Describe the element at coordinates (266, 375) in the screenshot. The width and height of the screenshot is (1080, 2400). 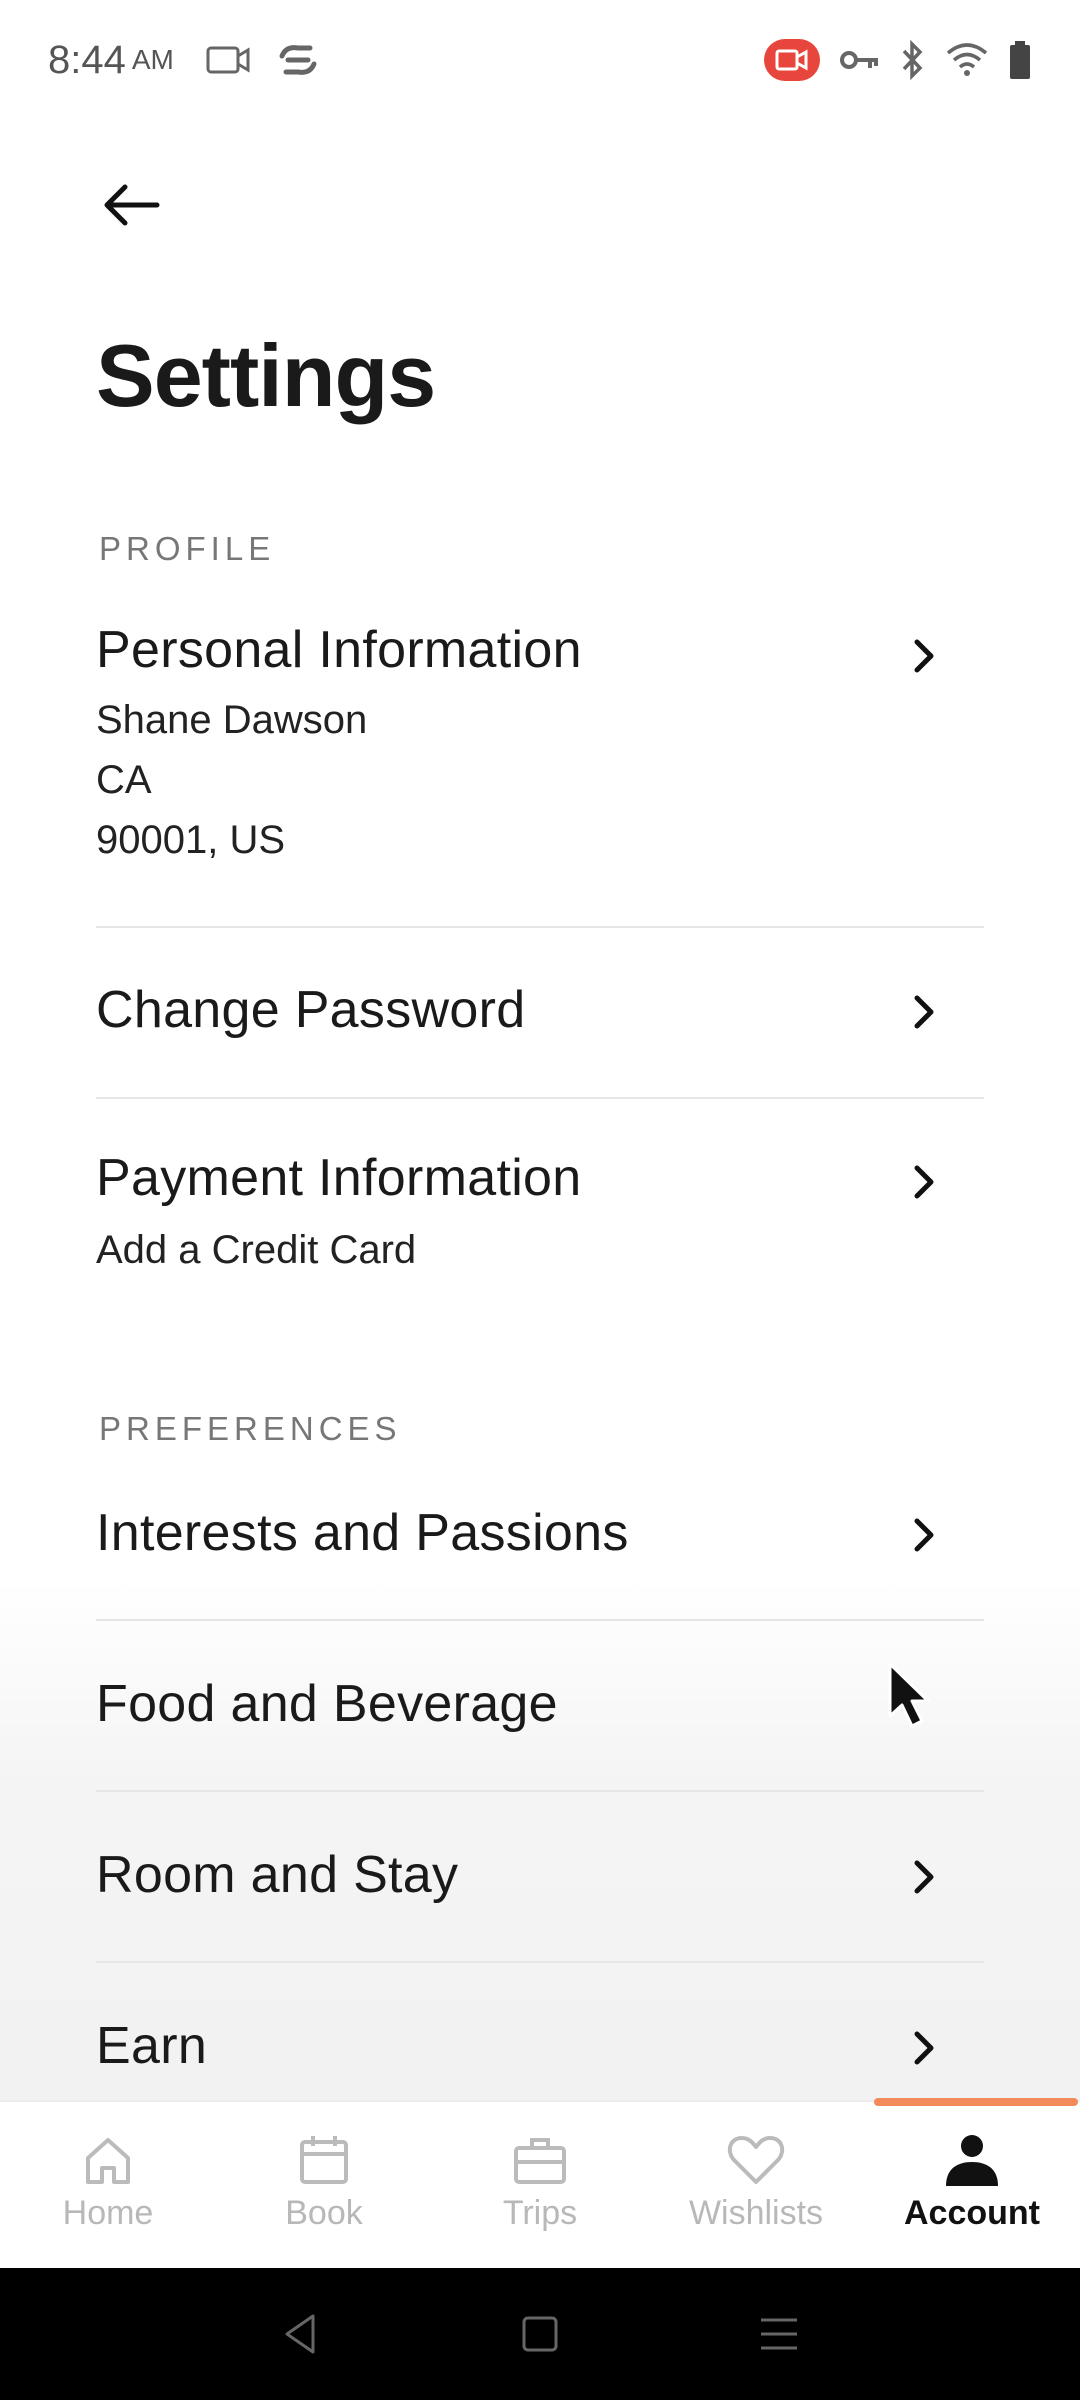
I see `page-title: Settings` at that location.